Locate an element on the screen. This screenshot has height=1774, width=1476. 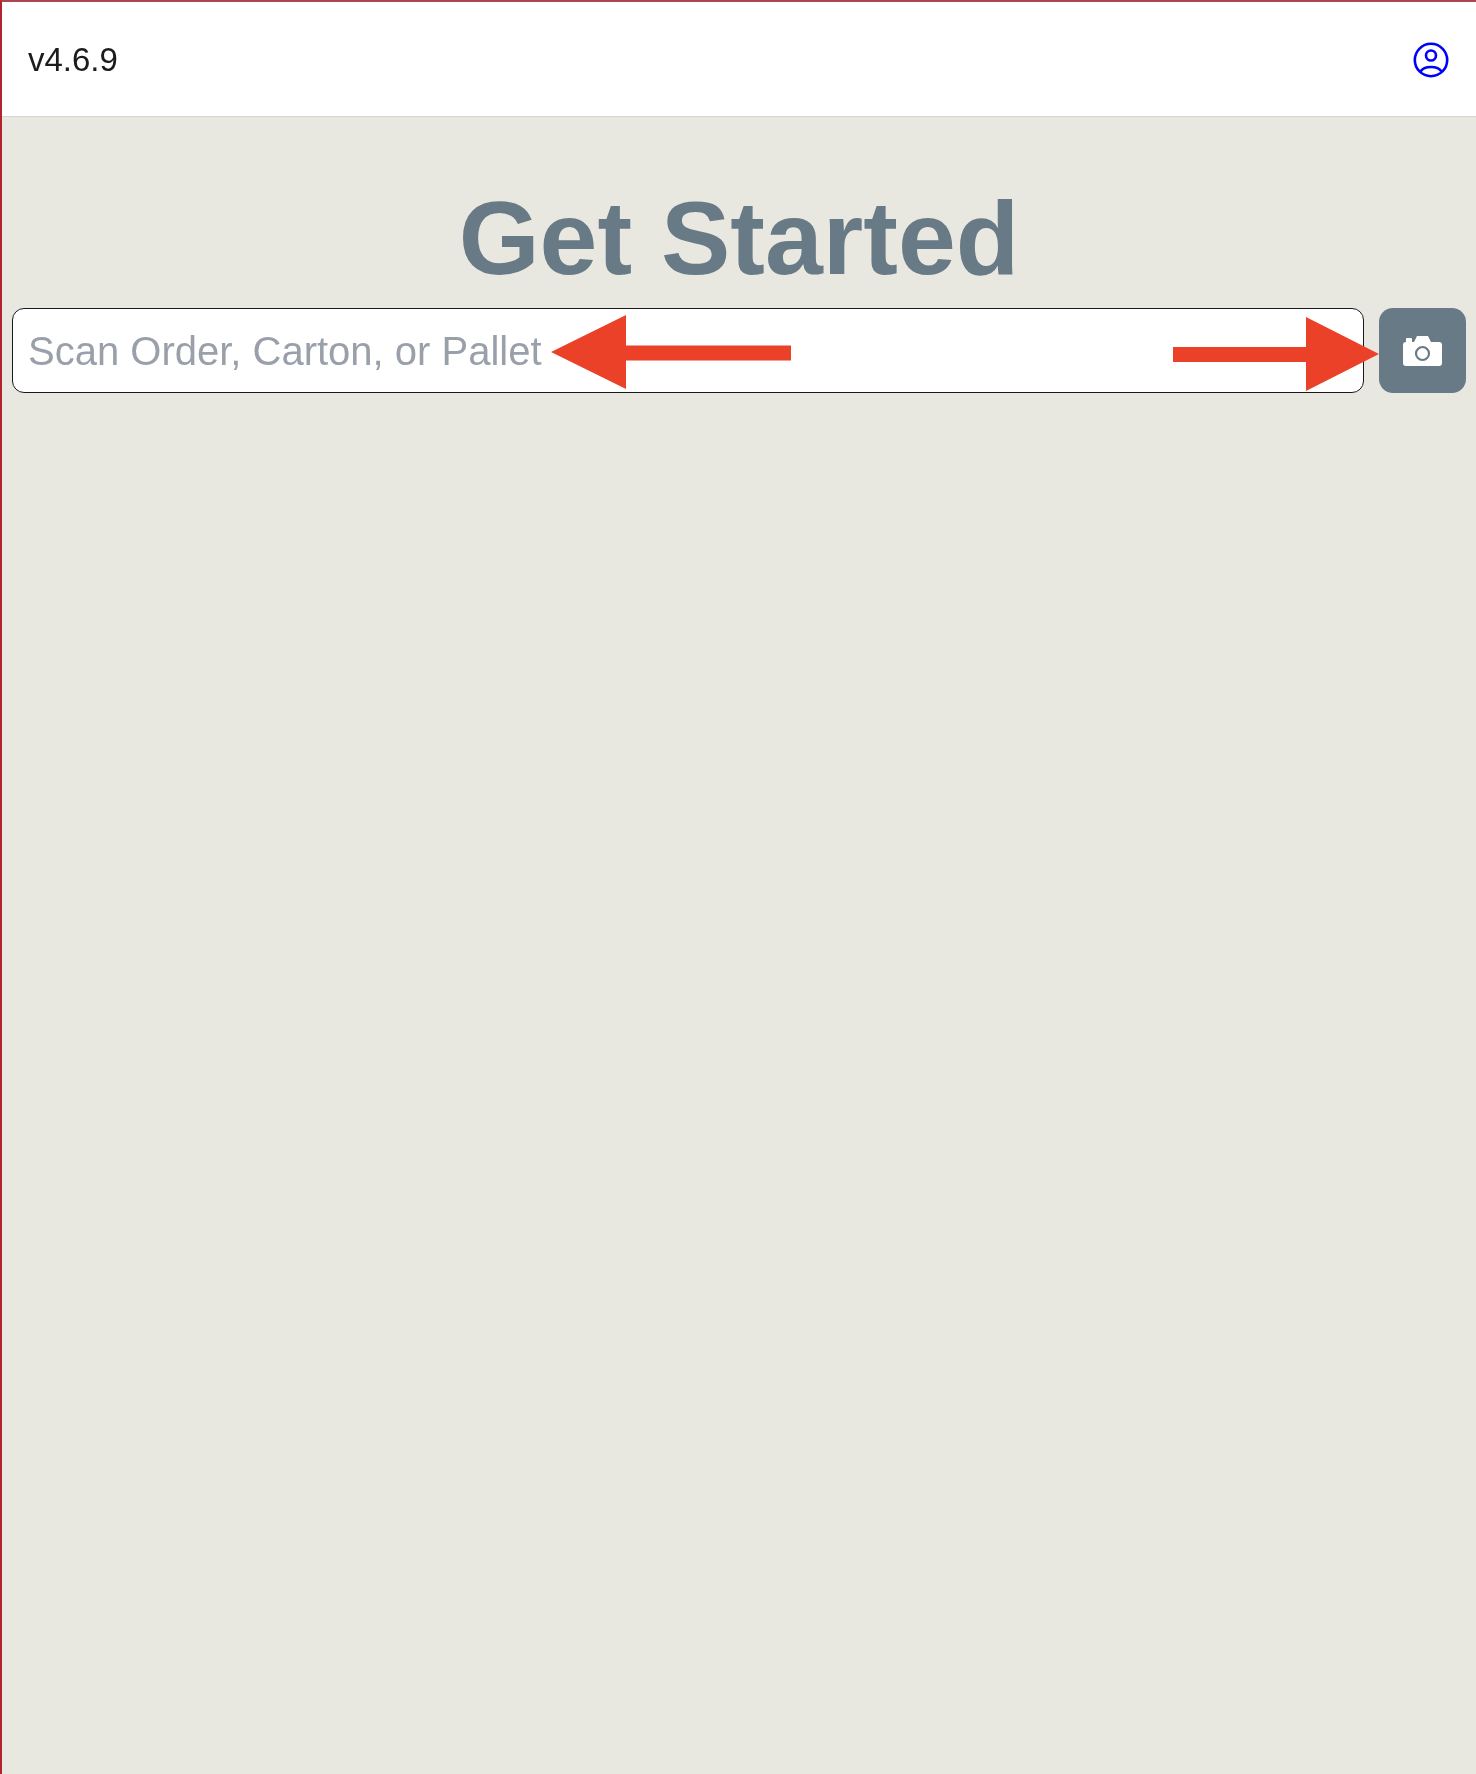
page-title: Get Started is located at coordinates (739, 238).